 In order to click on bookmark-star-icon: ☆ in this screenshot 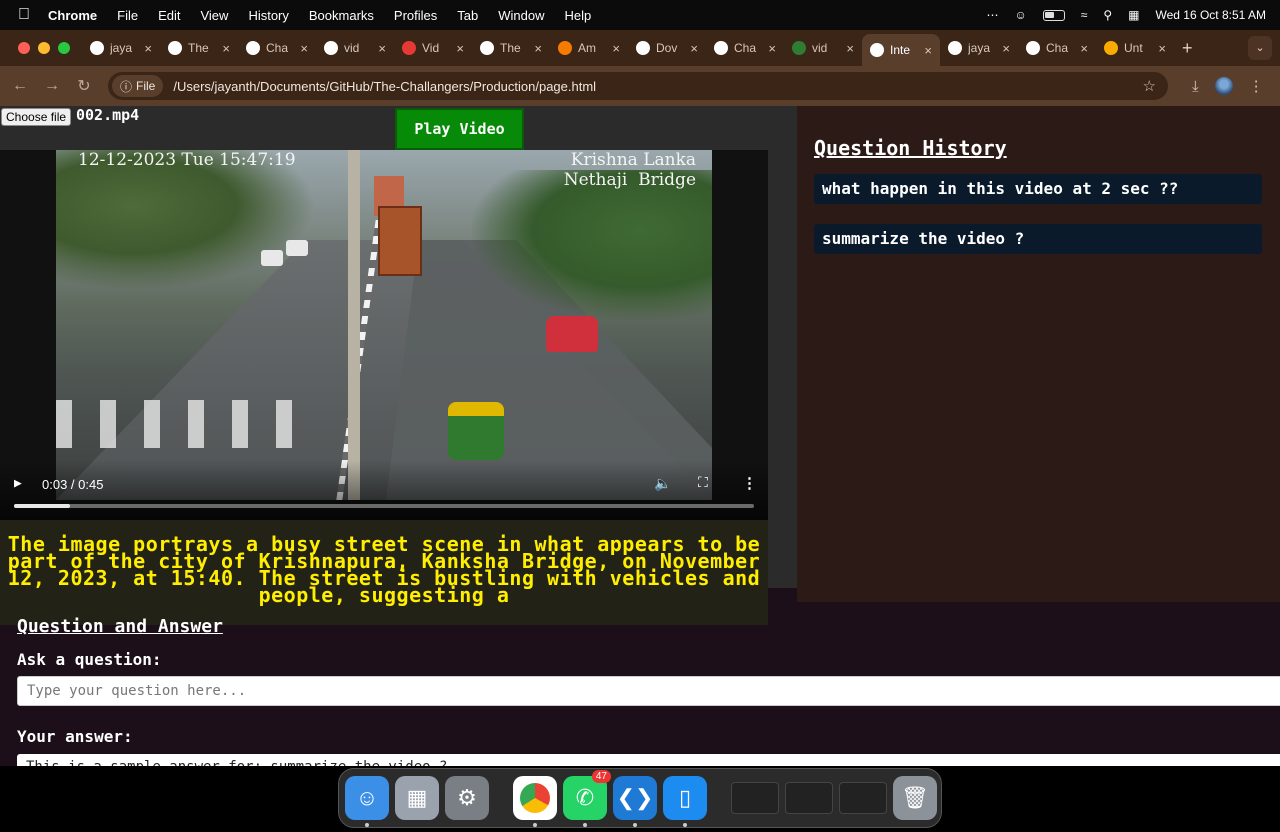, I will do `click(1149, 86)`.